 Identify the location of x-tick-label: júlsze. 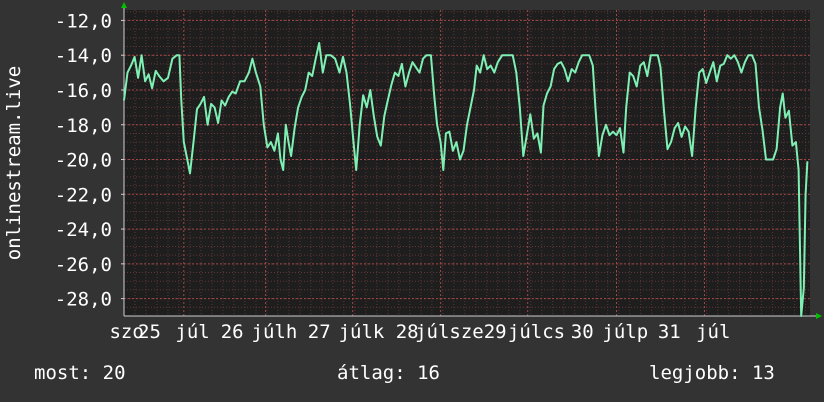
(449, 332).